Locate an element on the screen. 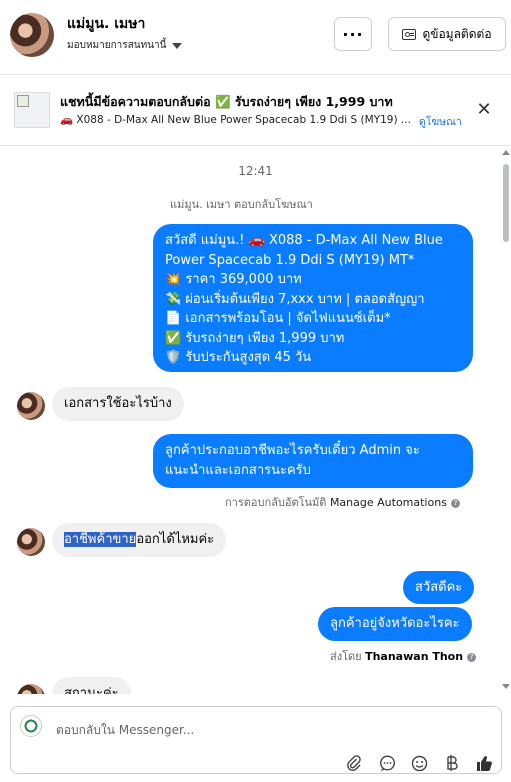 This screenshot has height=782, width=511. ad-reply-line: 🛡️ รับประกันสูงสุด 45 วัน is located at coordinates (238, 357).